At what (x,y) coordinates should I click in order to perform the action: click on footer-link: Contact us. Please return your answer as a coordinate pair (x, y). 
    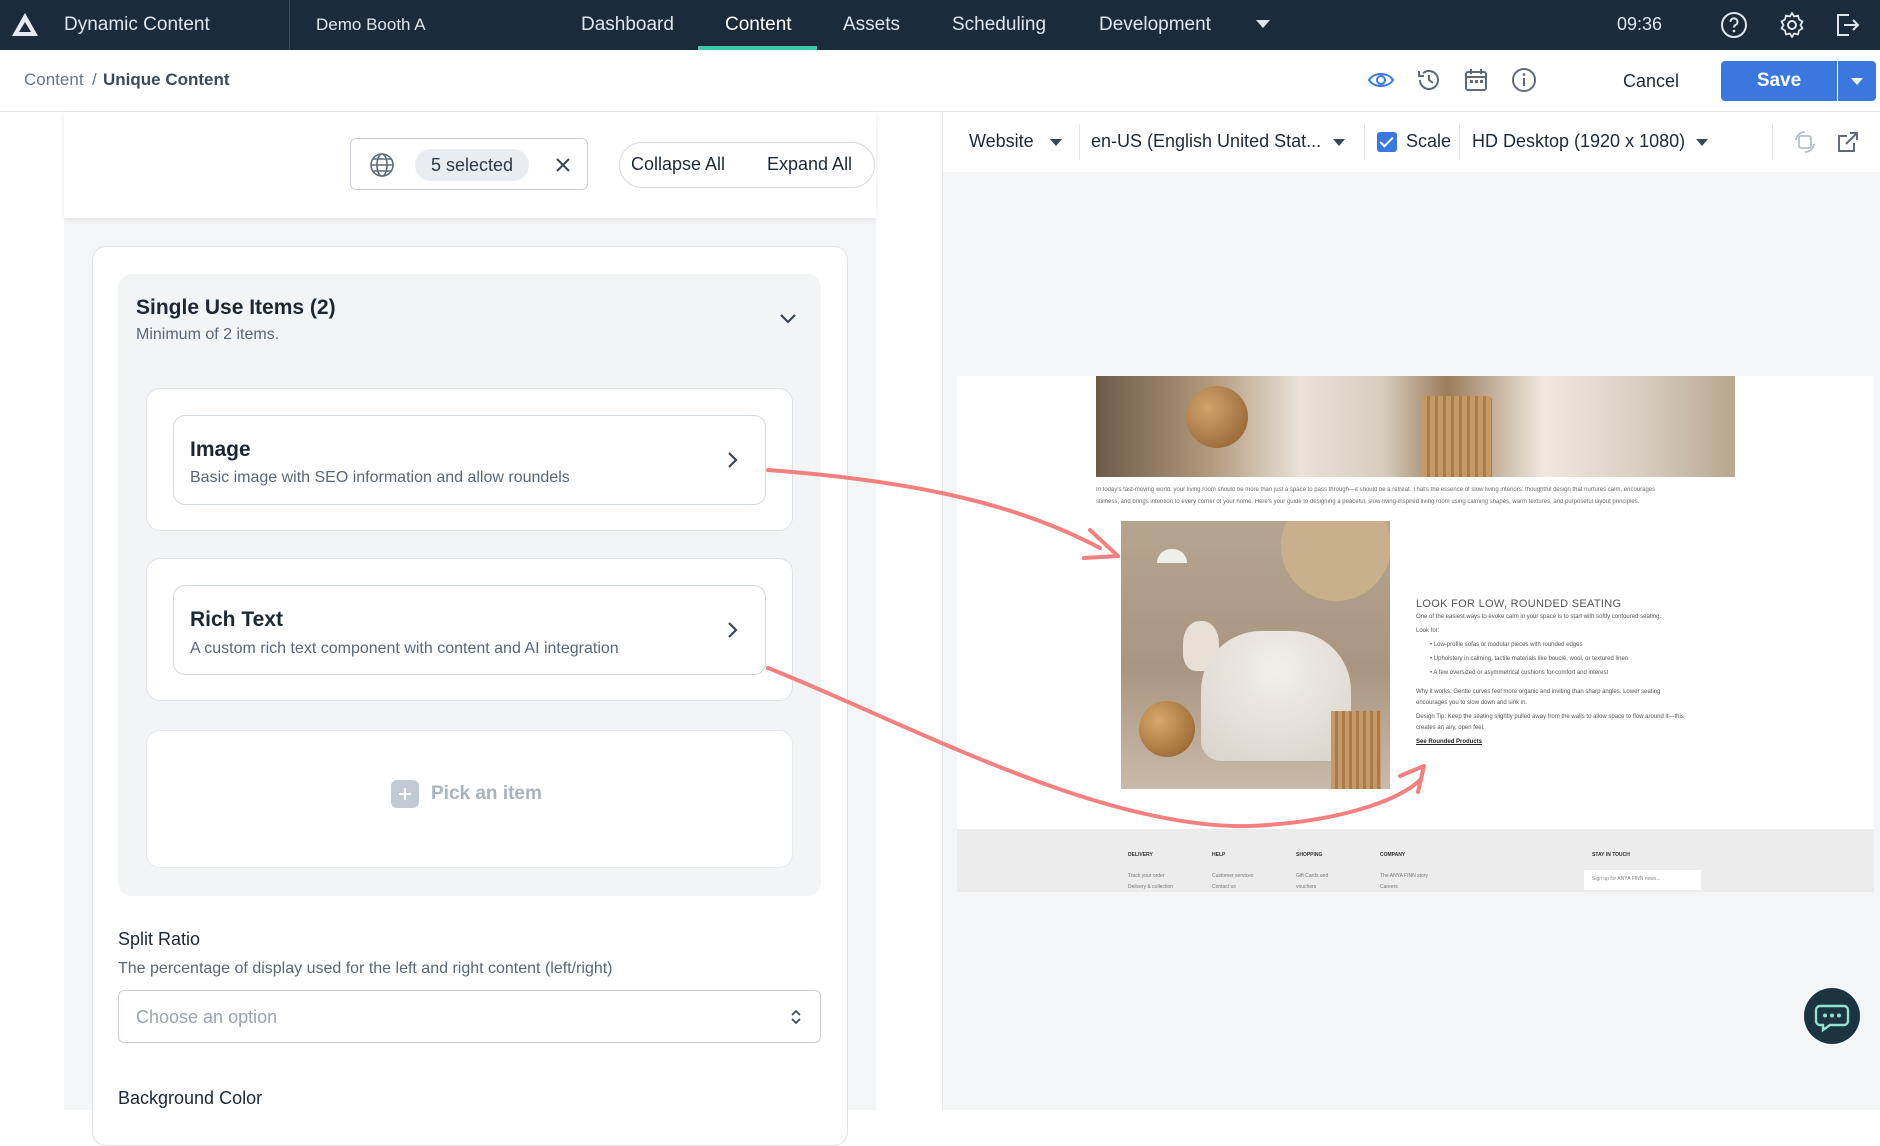
    Looking at the image, I should click on (1224, 887).